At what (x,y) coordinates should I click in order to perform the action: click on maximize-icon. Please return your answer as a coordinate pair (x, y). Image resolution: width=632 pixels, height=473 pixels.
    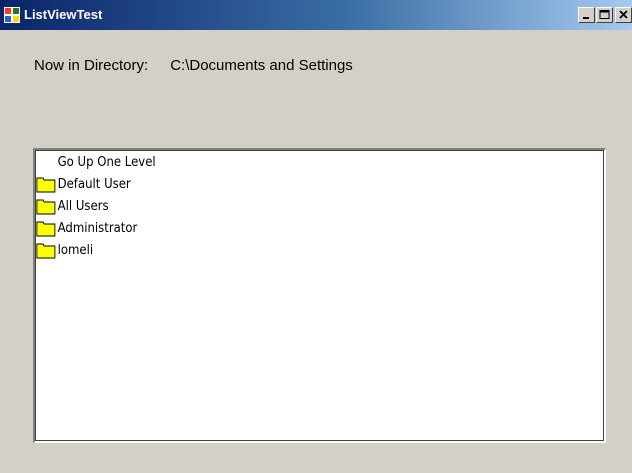
    Looking at the image, I should click on (604, 14).